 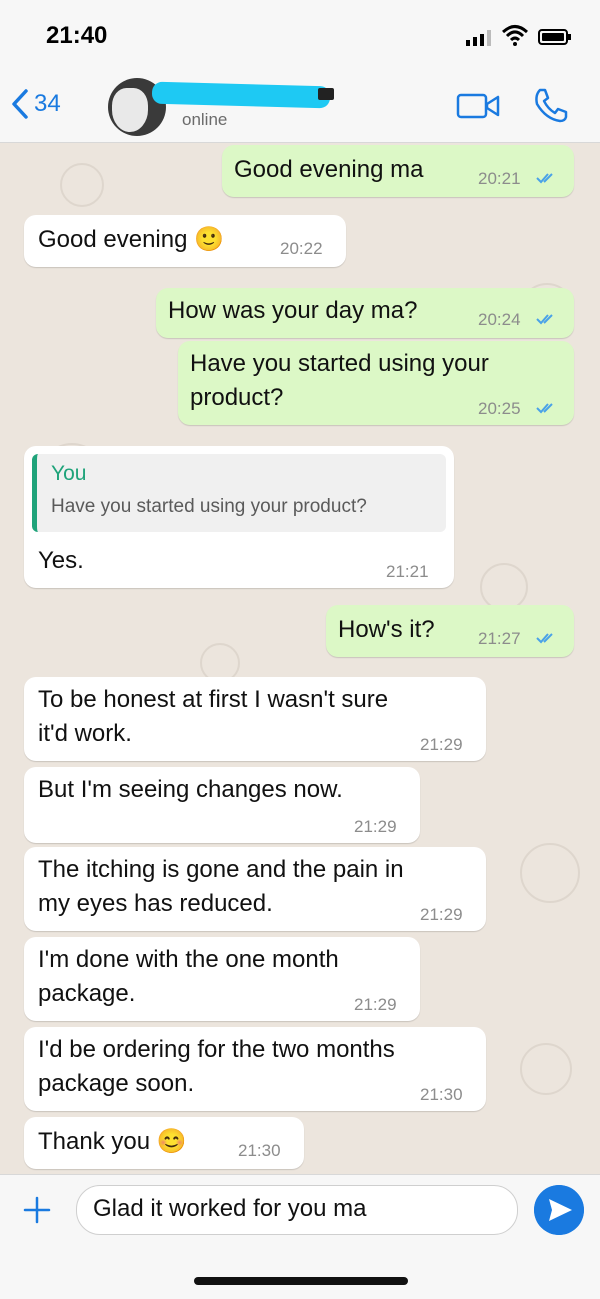 I want to click on message-bubble-incoming: Thank you 😊 21:30, so click(x=164, y=1143).